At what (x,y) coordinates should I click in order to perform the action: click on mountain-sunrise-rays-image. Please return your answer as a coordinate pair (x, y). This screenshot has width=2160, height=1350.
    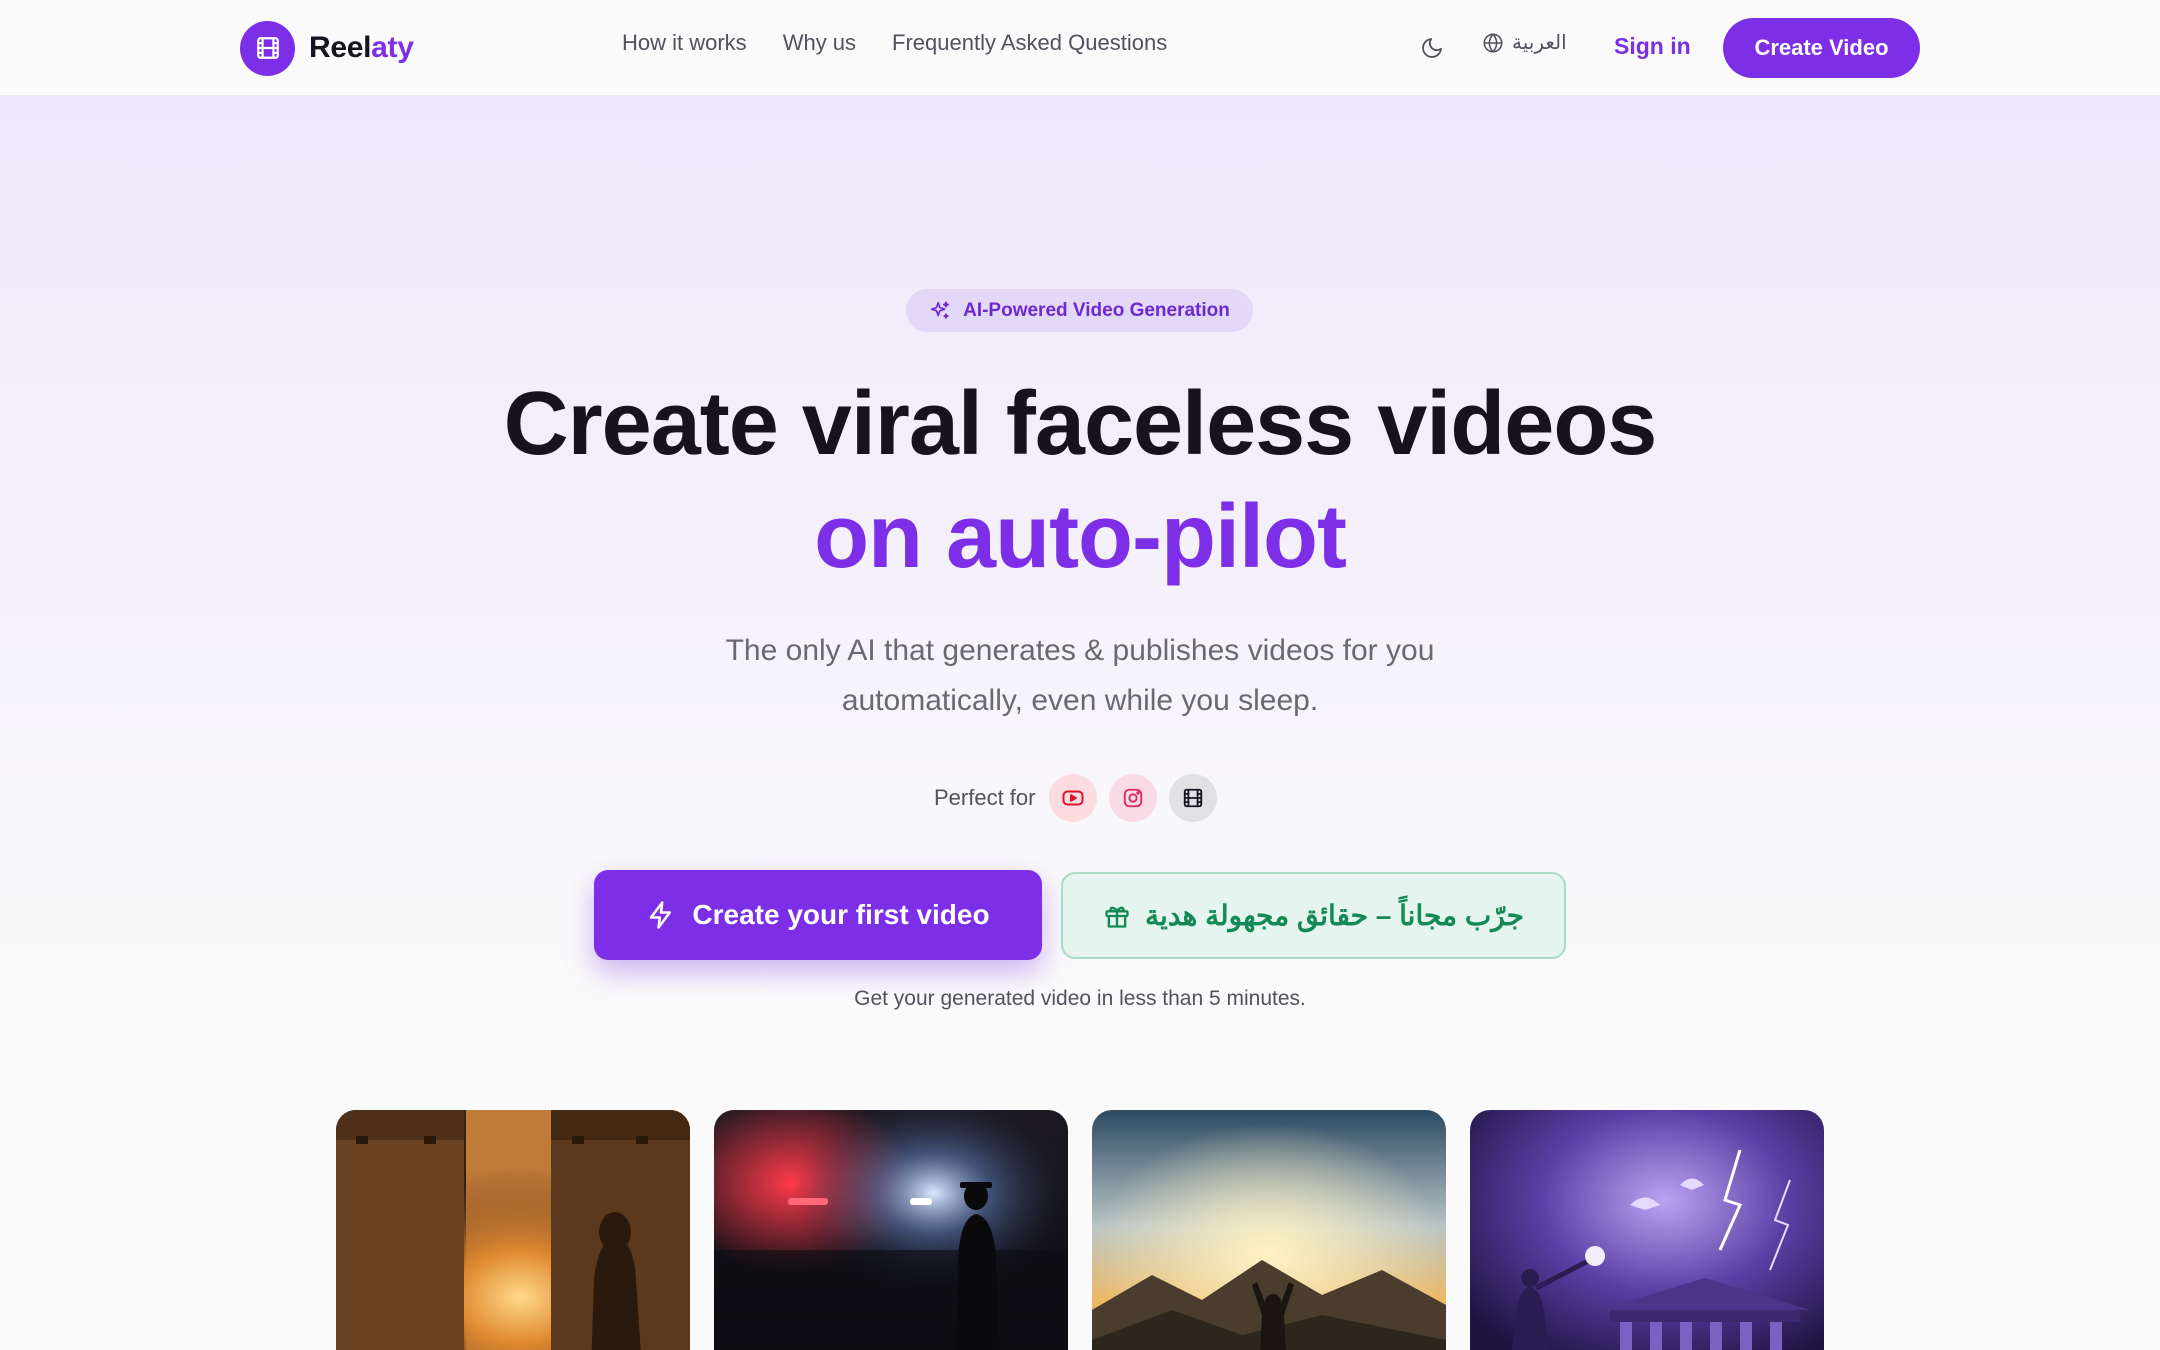
    Looking at the image, I should click on (1269, 1230).